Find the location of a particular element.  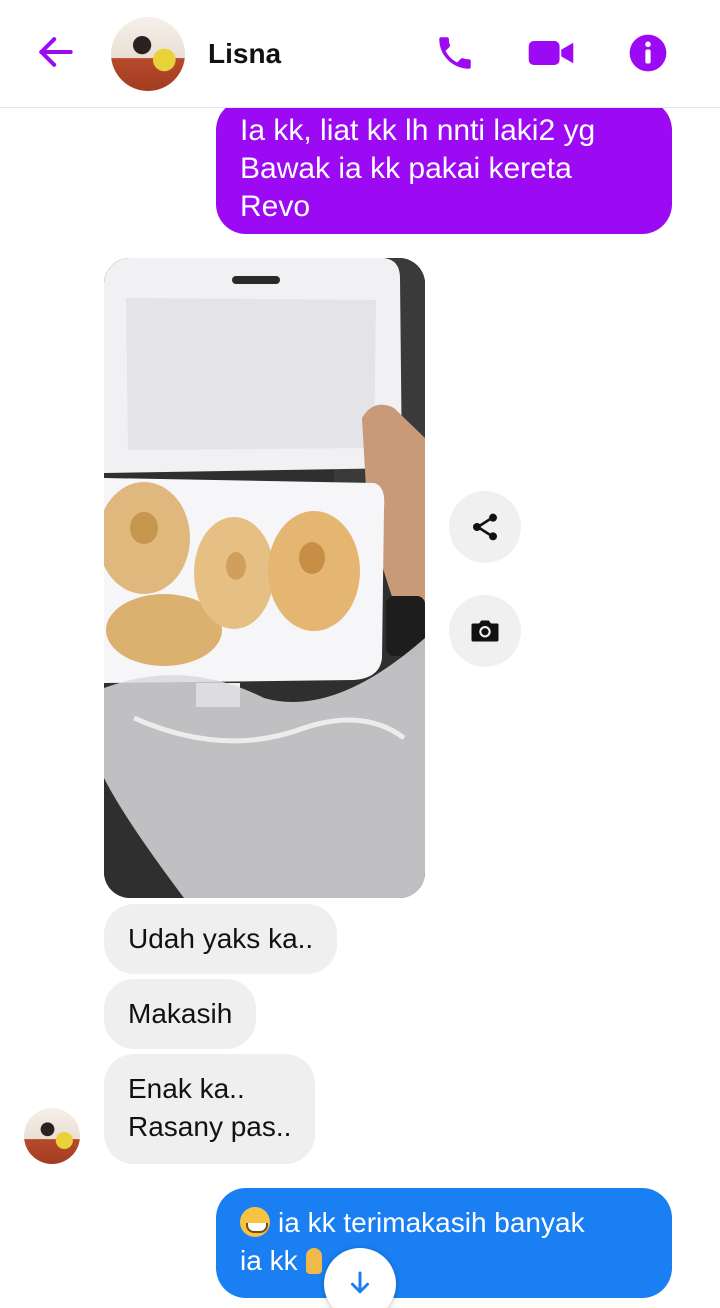

contact-avatar-small is located at coordinates (52, 1136).